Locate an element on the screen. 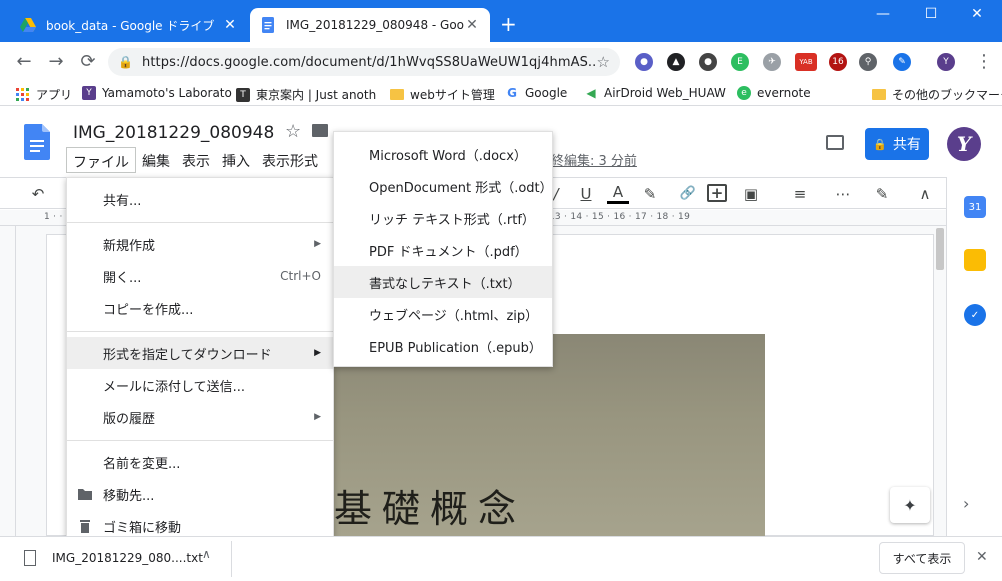  tab-document: IMG_20181229_080948 - Google ✕ is located at coordinates (370, 25).